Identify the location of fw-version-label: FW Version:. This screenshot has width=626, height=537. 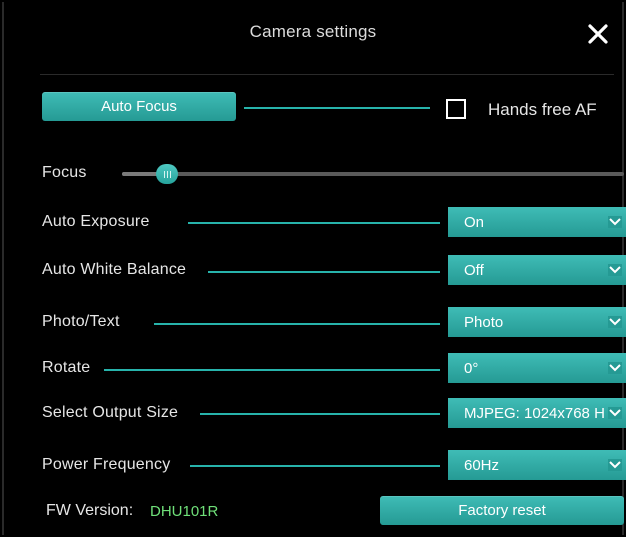
(90, 510).